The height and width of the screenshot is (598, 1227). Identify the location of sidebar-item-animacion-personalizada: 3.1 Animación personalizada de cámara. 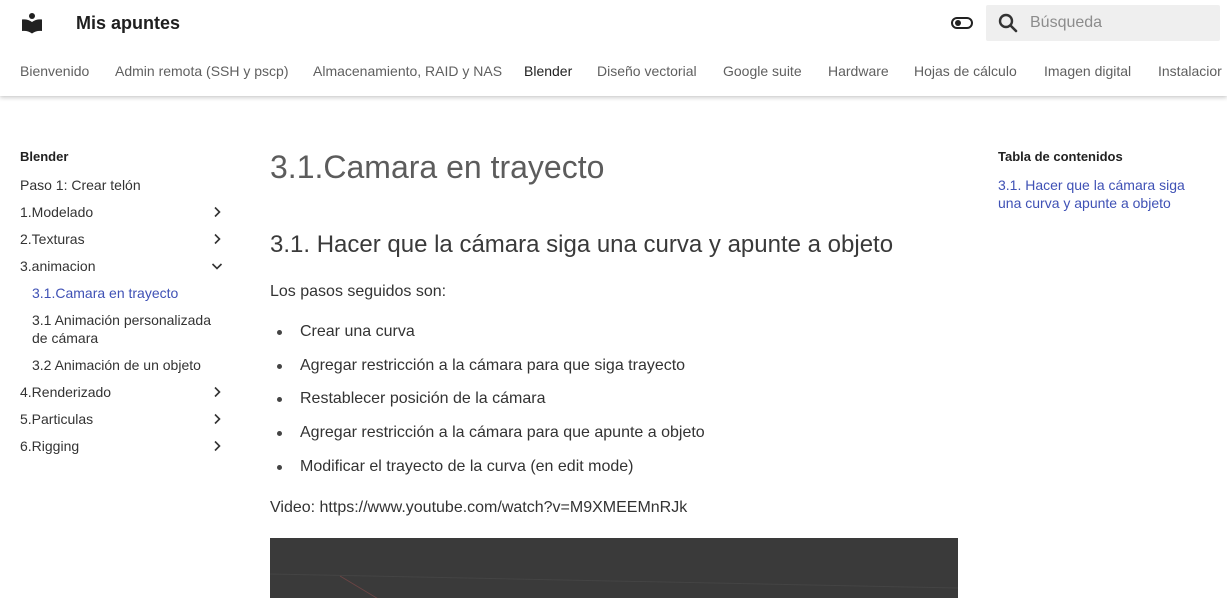
(127, 329).